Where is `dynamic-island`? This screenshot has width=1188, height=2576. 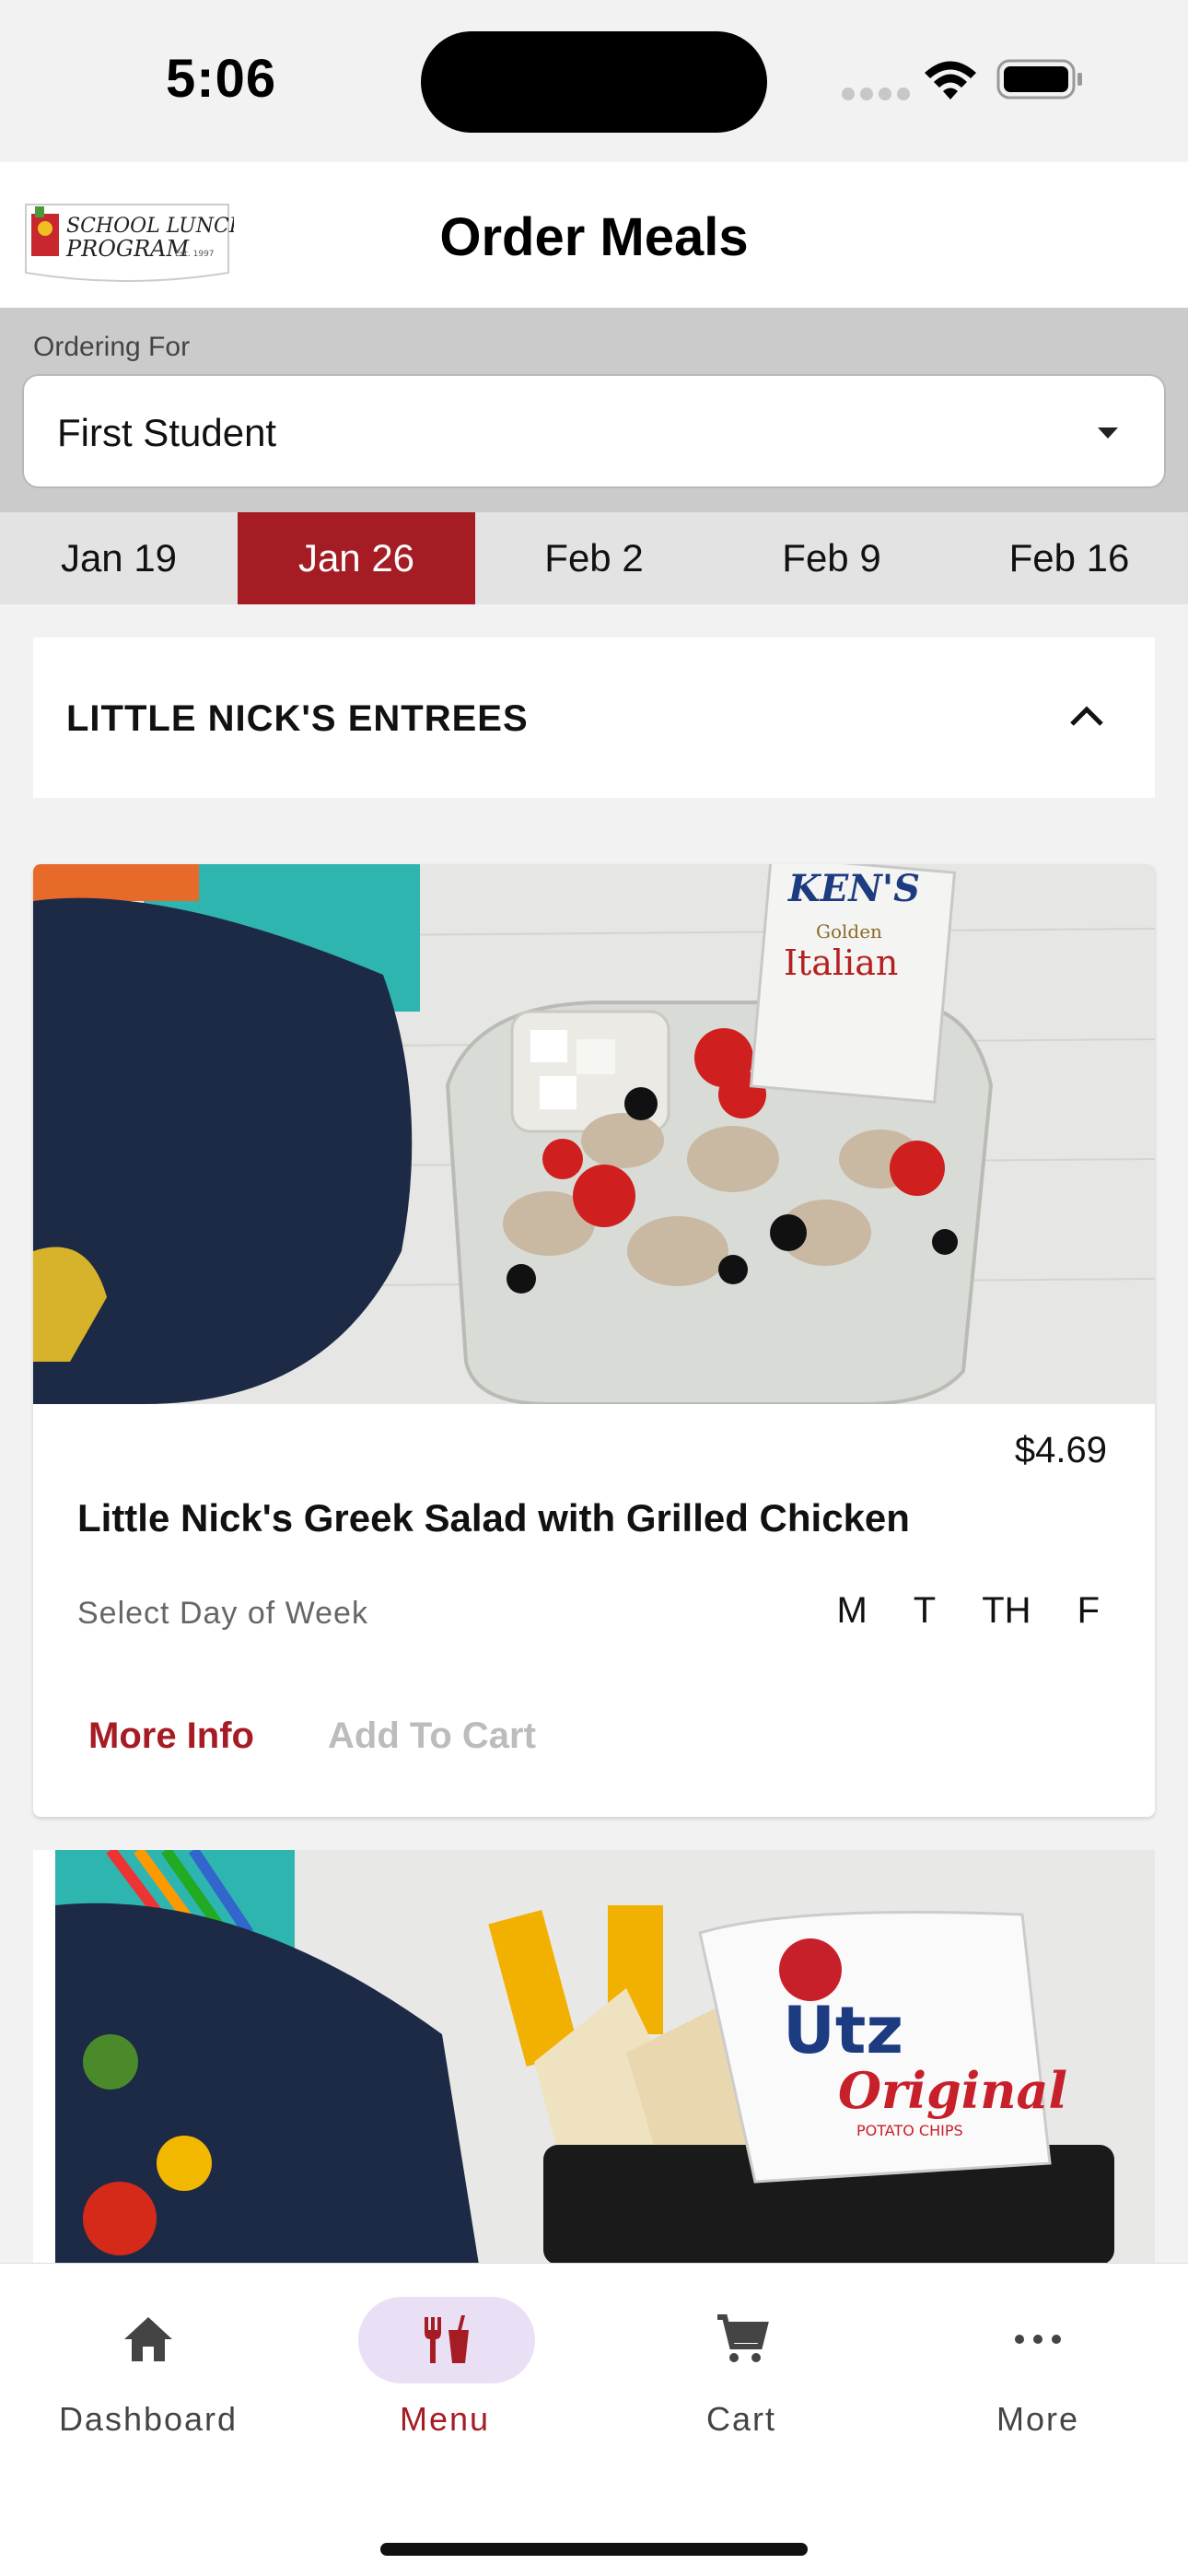 dynamic-island is located at coordinates (594, 82).